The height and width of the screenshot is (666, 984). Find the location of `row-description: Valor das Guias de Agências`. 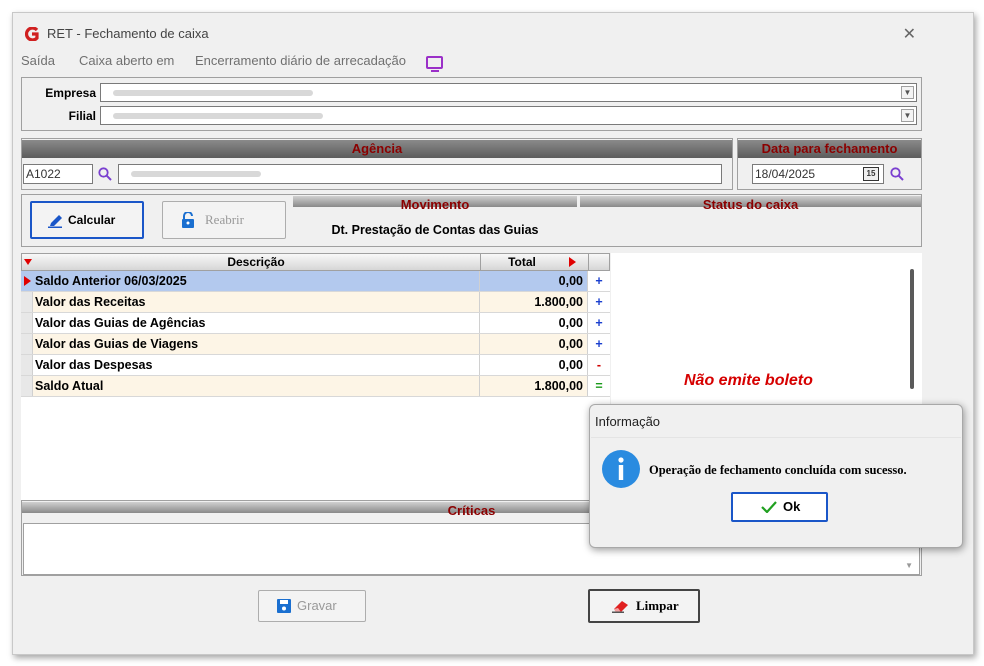

row-description: Valor das Guias de Agências is located at coordinates (120, 323).